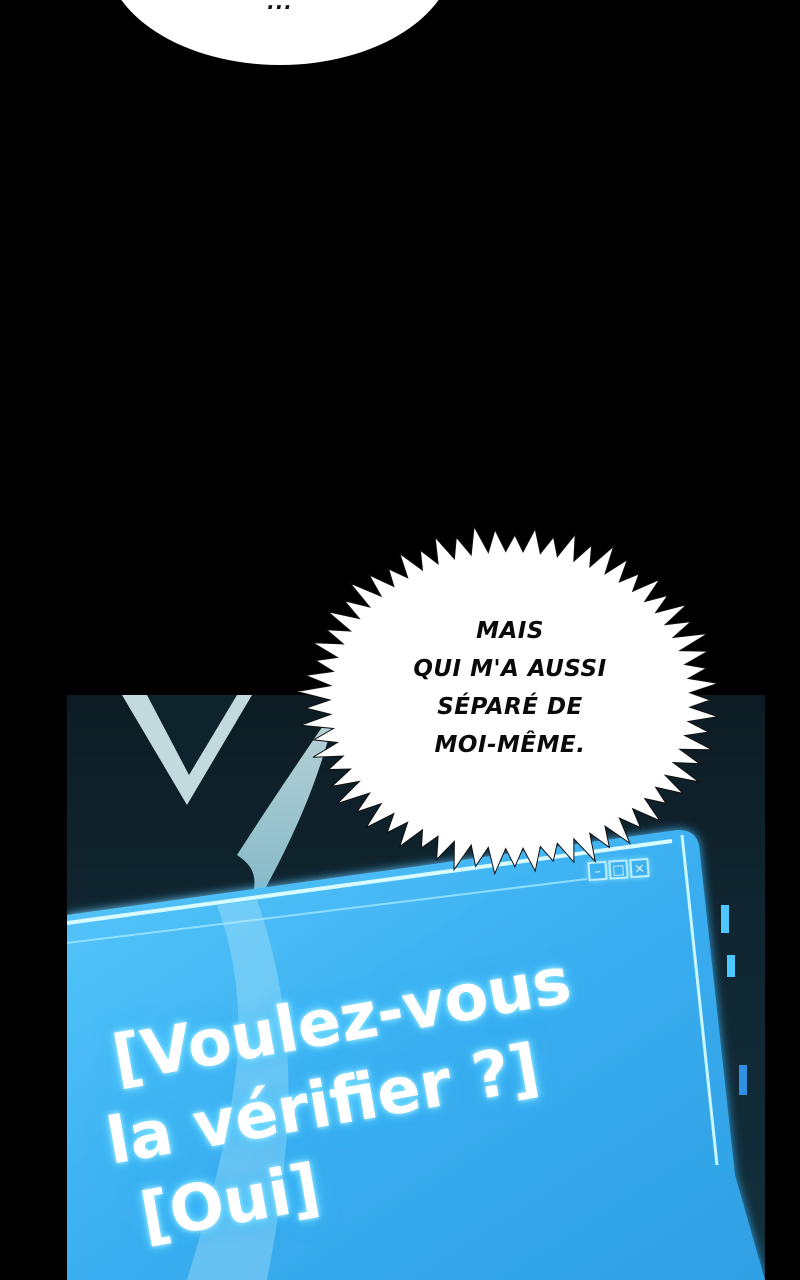 Image resolution: width=800 pixels, height=1280 pixels. Describe the element at coordinates (510, 707) in the screenshot. I see `speech-line-3: SÉPARÉ DE` at that location.